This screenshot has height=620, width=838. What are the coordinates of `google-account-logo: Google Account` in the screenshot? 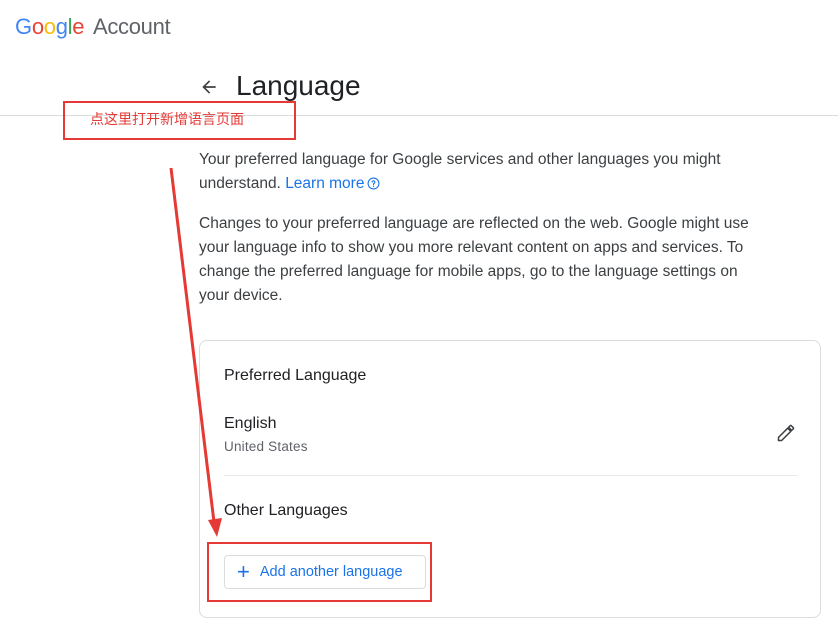 It's located at (93, 27).